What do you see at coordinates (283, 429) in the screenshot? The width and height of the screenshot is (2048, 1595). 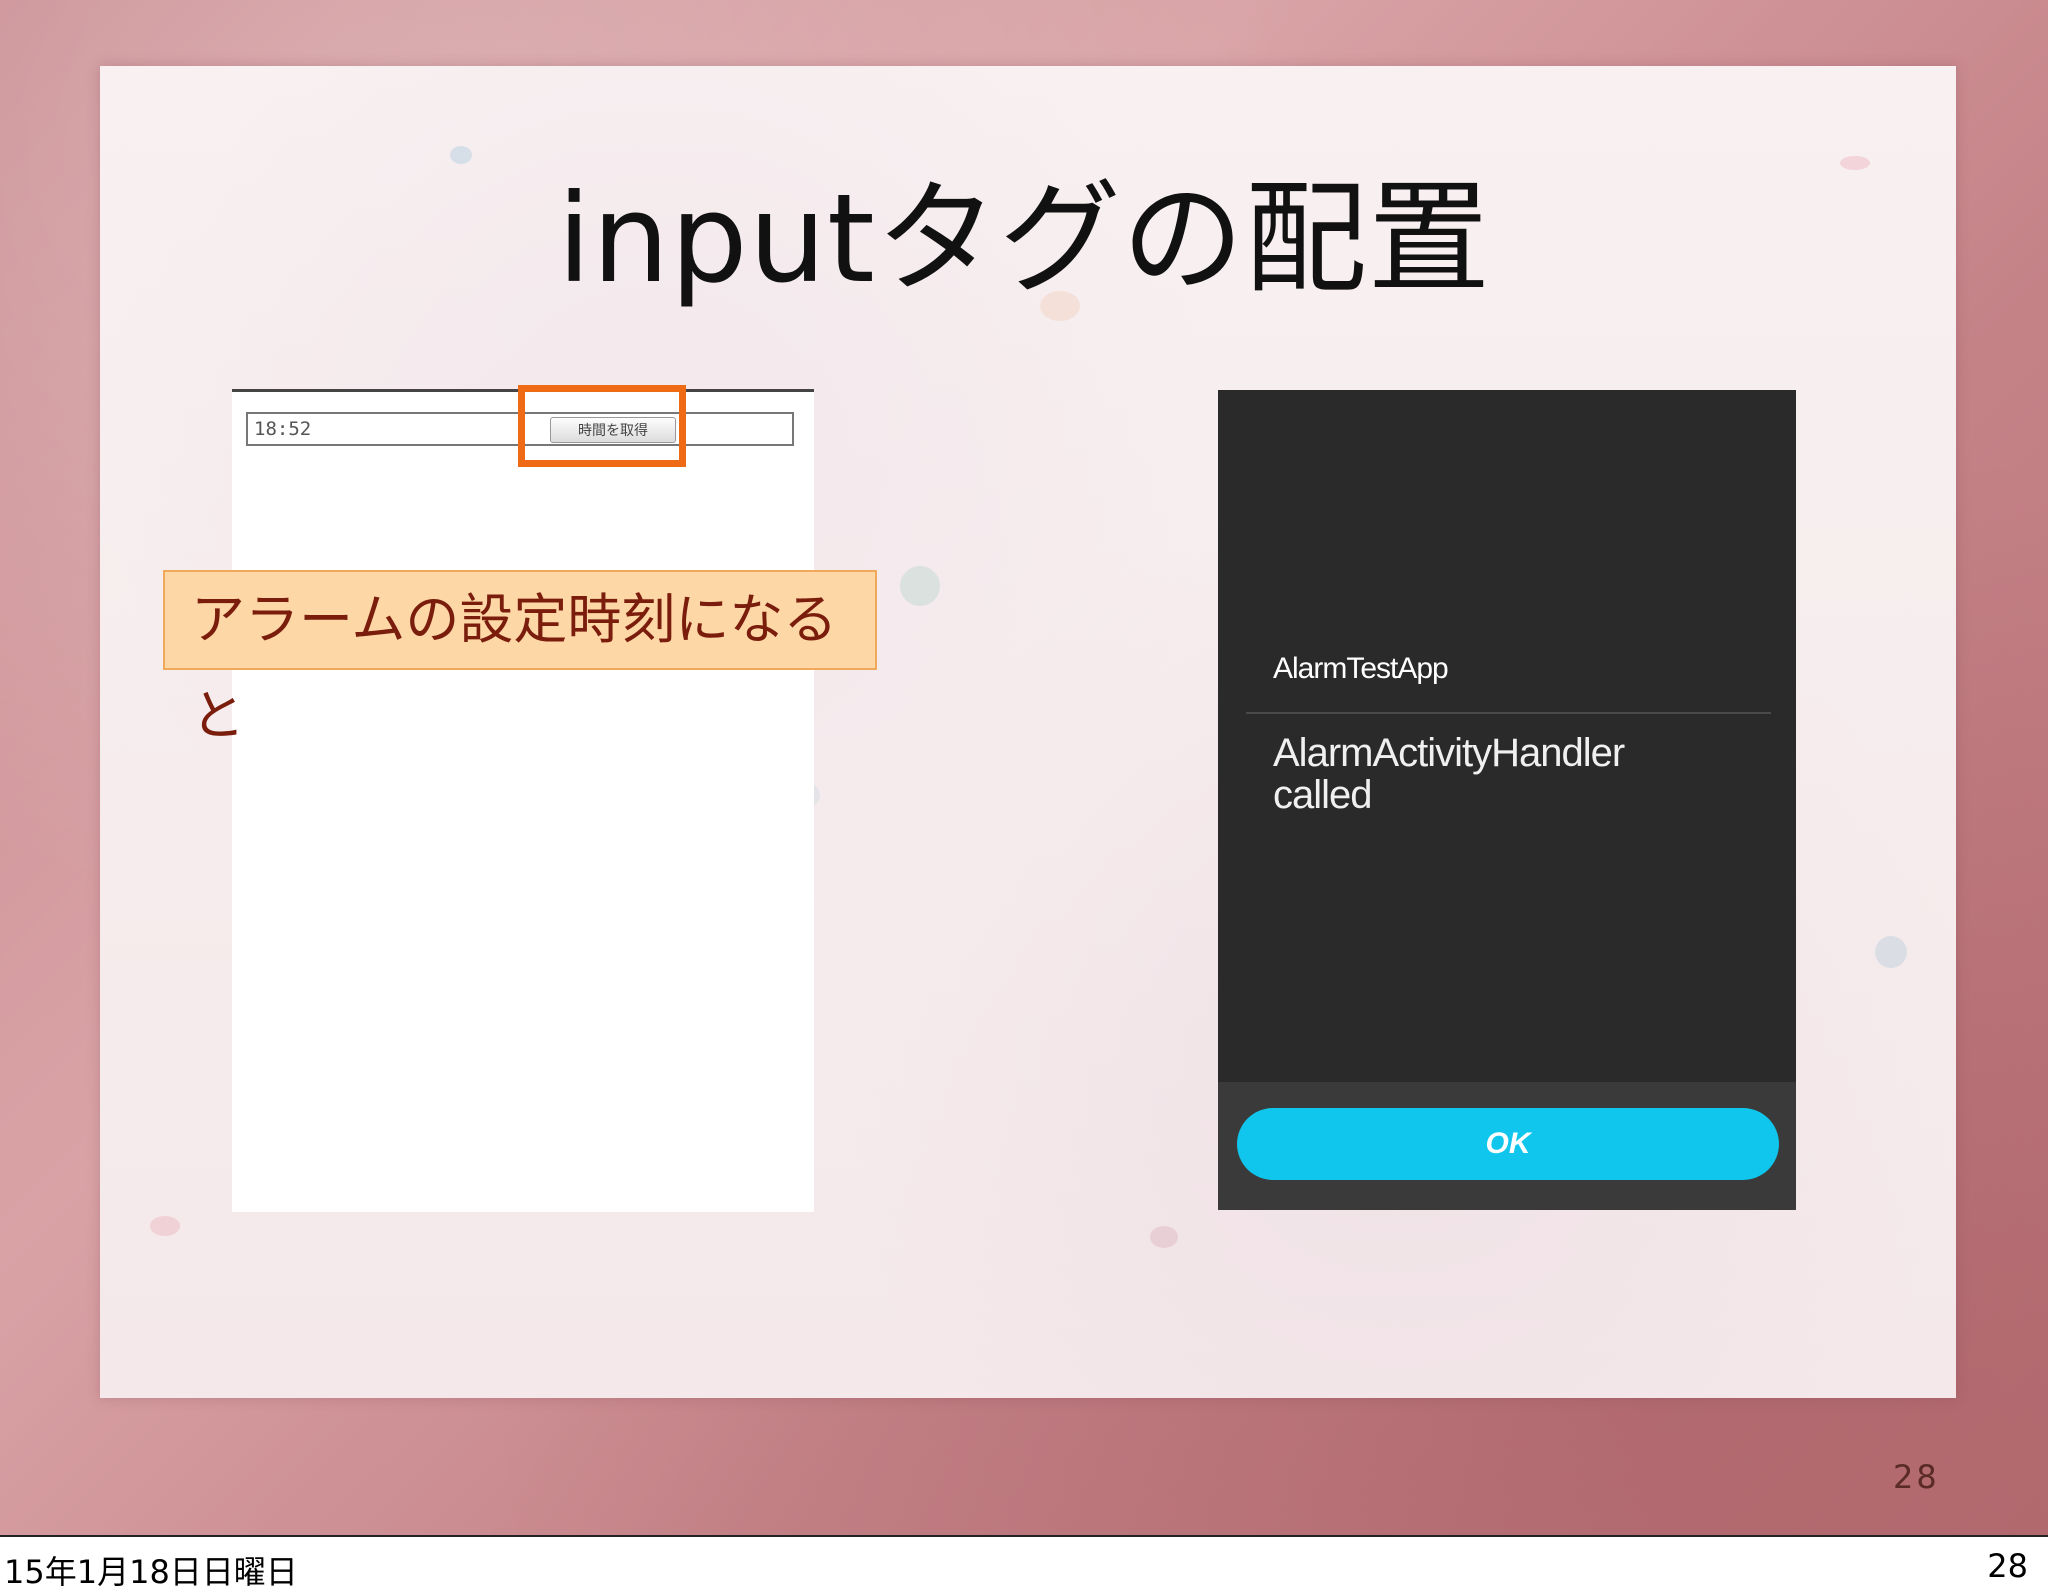 I see `time-value: 18:52` at bounding box center [283, 429].